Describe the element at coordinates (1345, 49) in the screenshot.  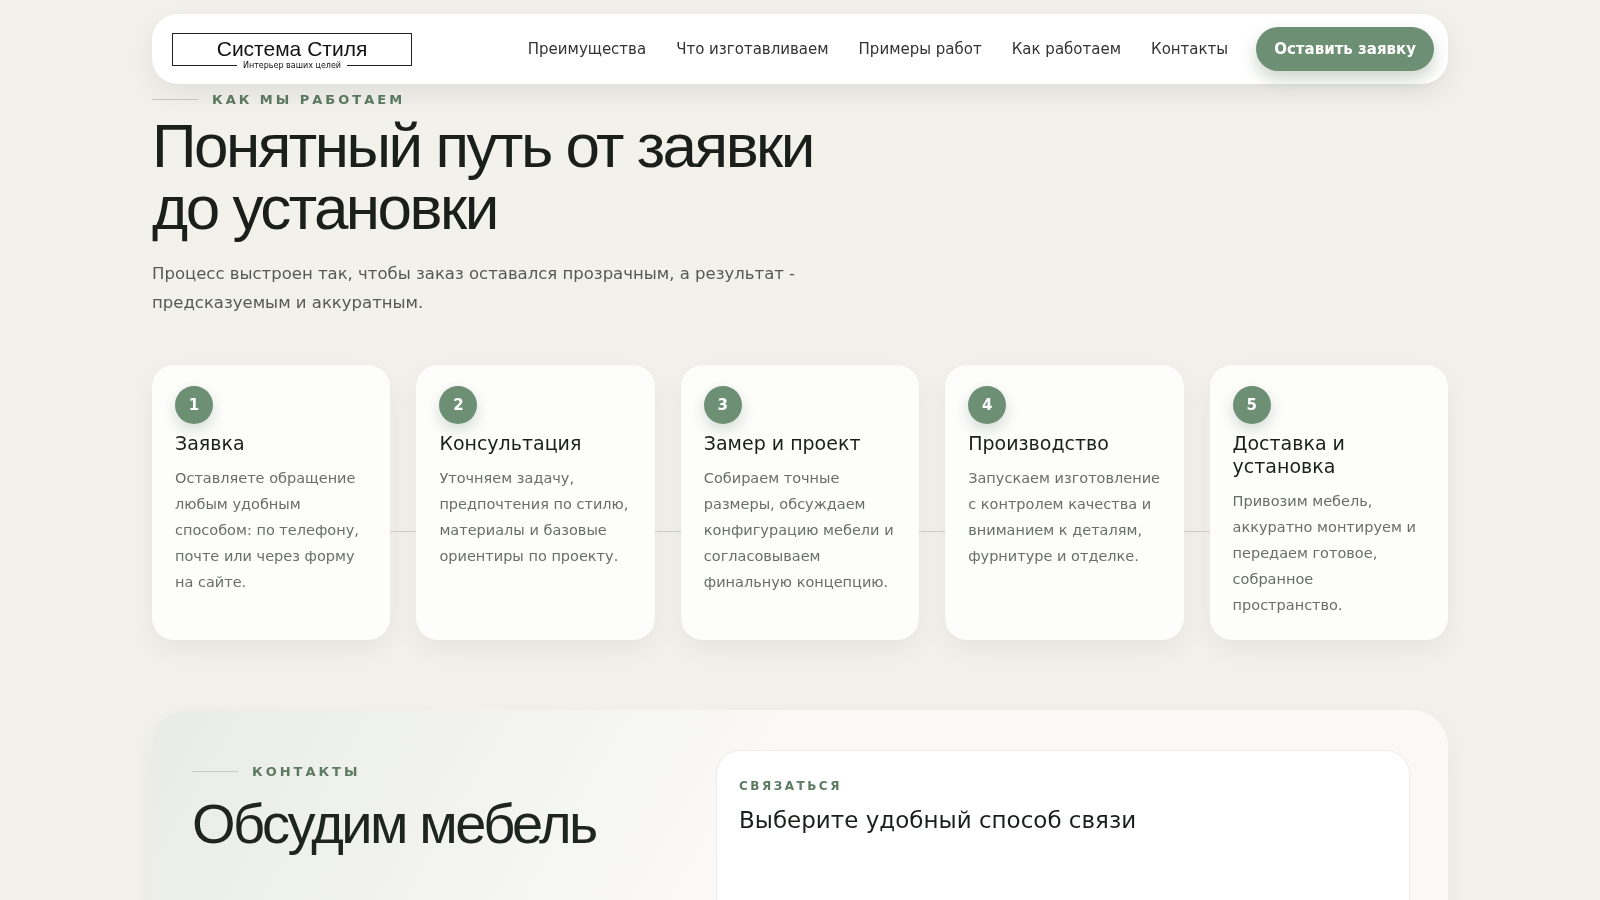
I see `request-button: Оставить заявку` at that location.